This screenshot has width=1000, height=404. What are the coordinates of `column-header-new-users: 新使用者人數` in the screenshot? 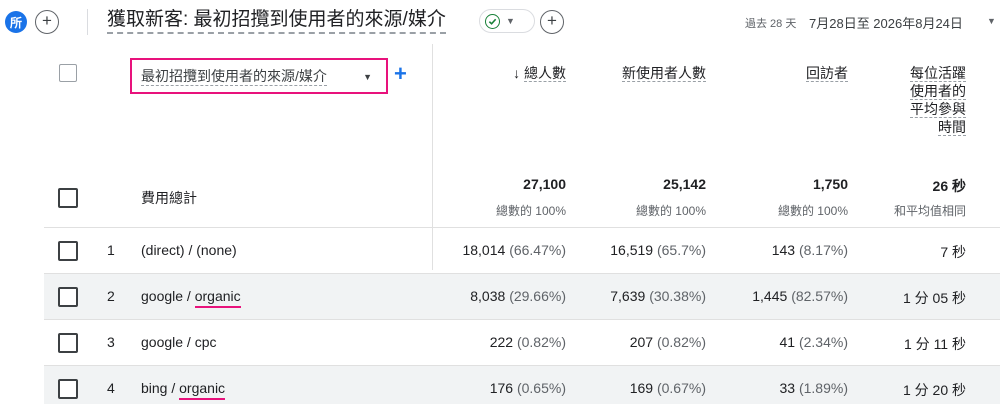 It's located at (660, 73).